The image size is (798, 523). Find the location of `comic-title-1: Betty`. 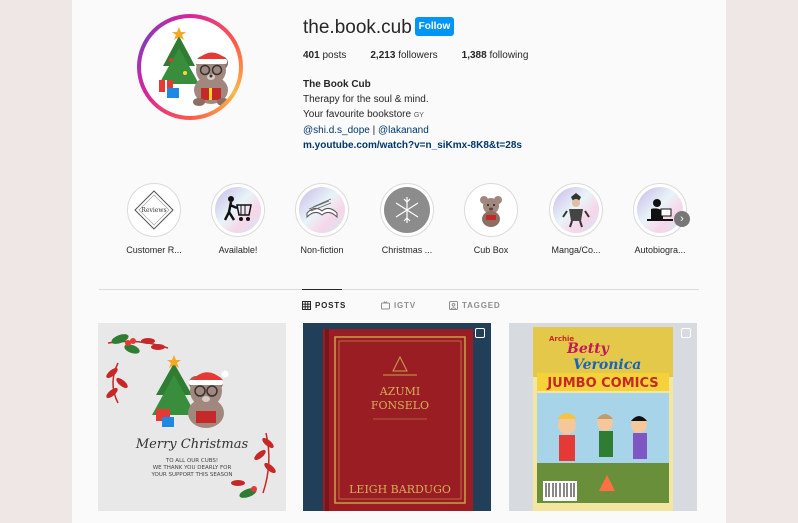

comic-title-1: Betty is located at coordinates (588, 349).